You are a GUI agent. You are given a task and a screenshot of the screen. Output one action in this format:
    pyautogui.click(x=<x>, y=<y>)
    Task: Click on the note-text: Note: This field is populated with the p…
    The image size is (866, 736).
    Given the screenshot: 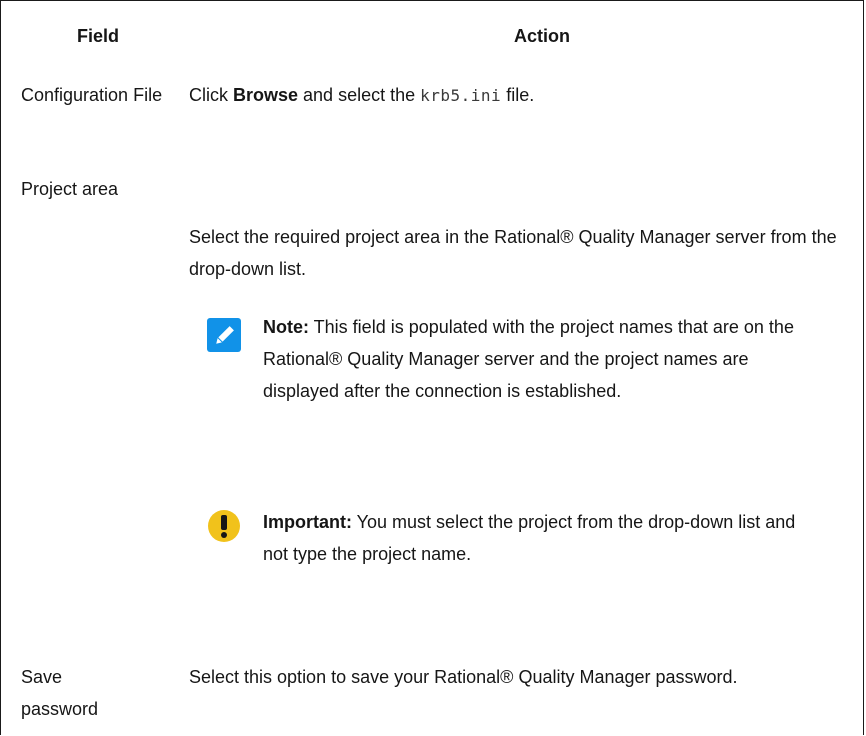 What is the action you would take?
    pyautogui.click(x=543, y=359)
    